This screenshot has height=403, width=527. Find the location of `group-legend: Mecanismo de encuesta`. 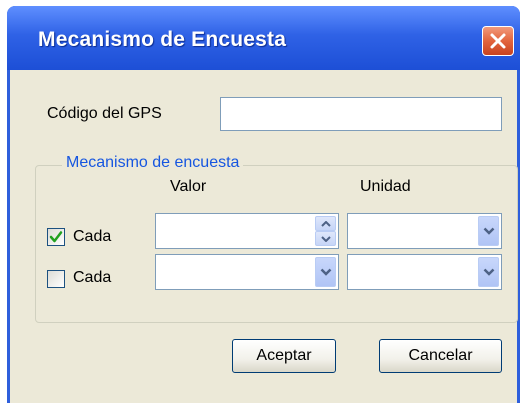

group-legend: Mecanismo de encuesta is located at coordinates (153, 163).